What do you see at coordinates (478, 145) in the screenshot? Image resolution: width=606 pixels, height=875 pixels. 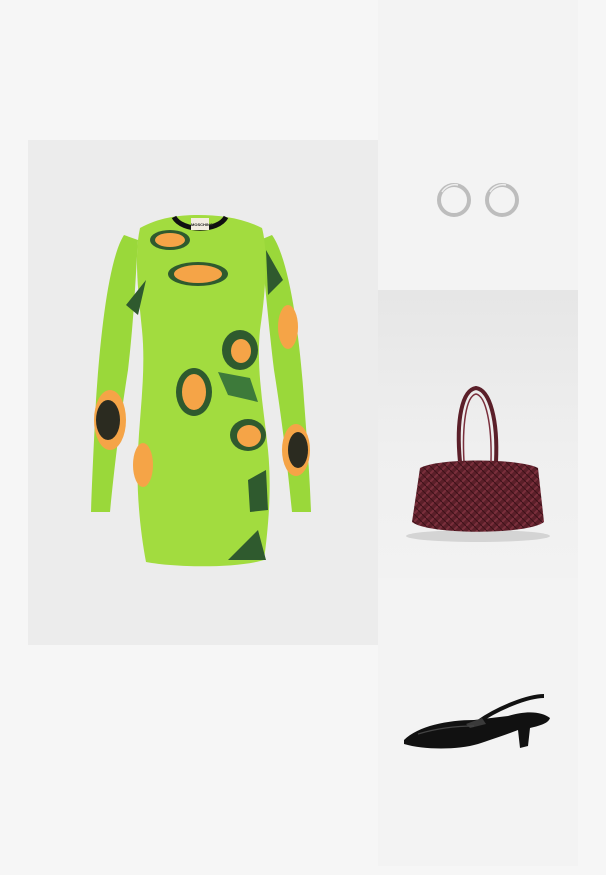 I see `earrings-product-tile` at bounding box center [478, 145].